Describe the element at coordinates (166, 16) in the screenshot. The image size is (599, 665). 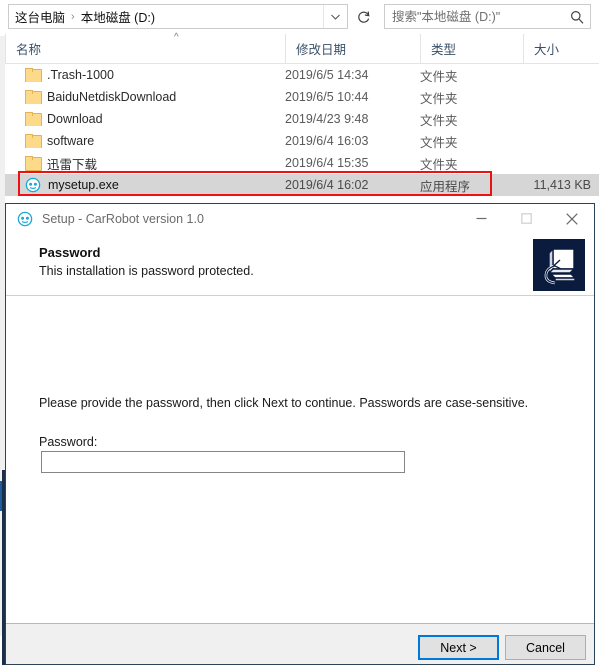
I see `breadcrumb: 这台电脑 › 本地磁盘 (D:)` at that location.